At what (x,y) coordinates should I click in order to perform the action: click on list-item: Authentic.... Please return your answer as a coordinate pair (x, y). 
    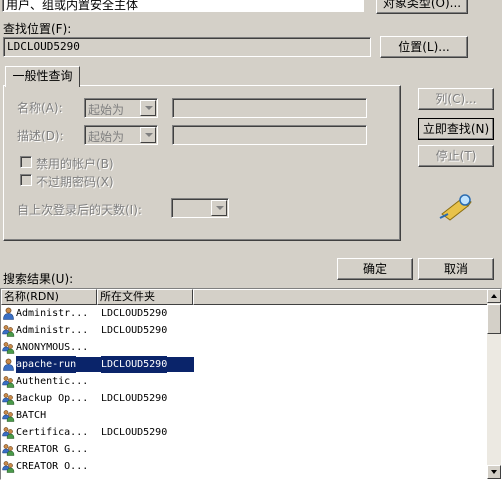
    Looking at the image, I should click on (246, 381).